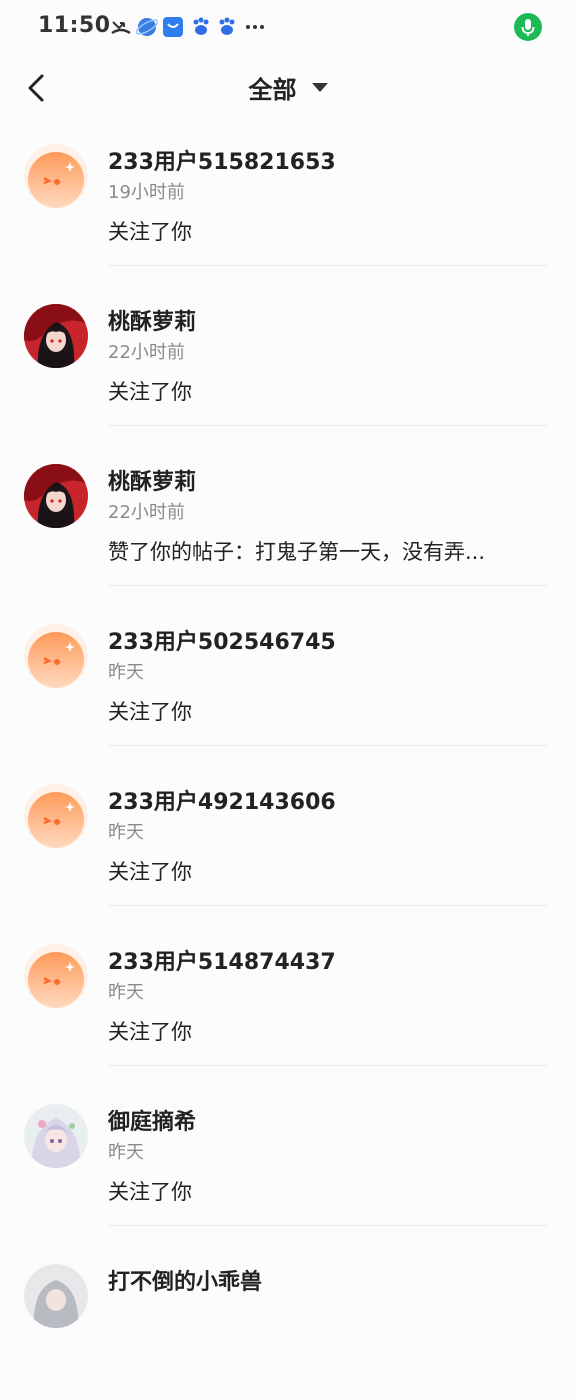 The image size is (576, 1400). I want to click on browser-icon, so click(147, 27).